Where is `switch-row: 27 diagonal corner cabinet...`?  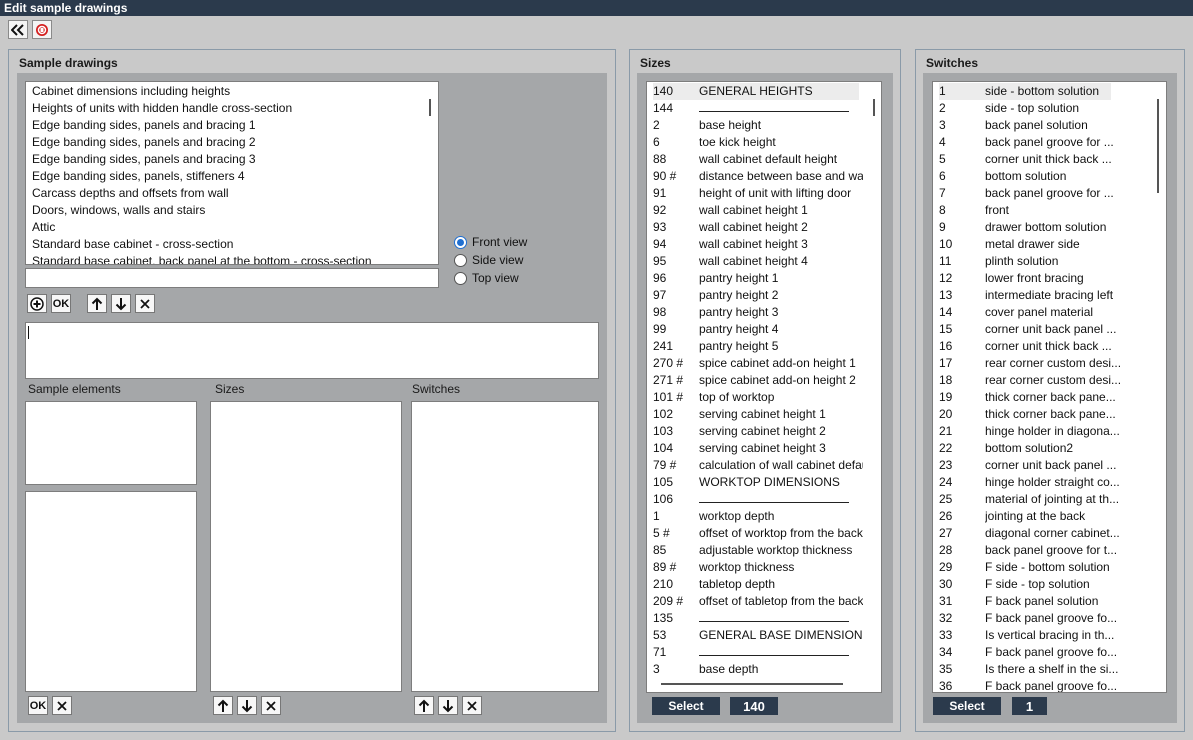 switch-row: 27 diagonal corner cabinet... is located at coordinates (1049, 533).